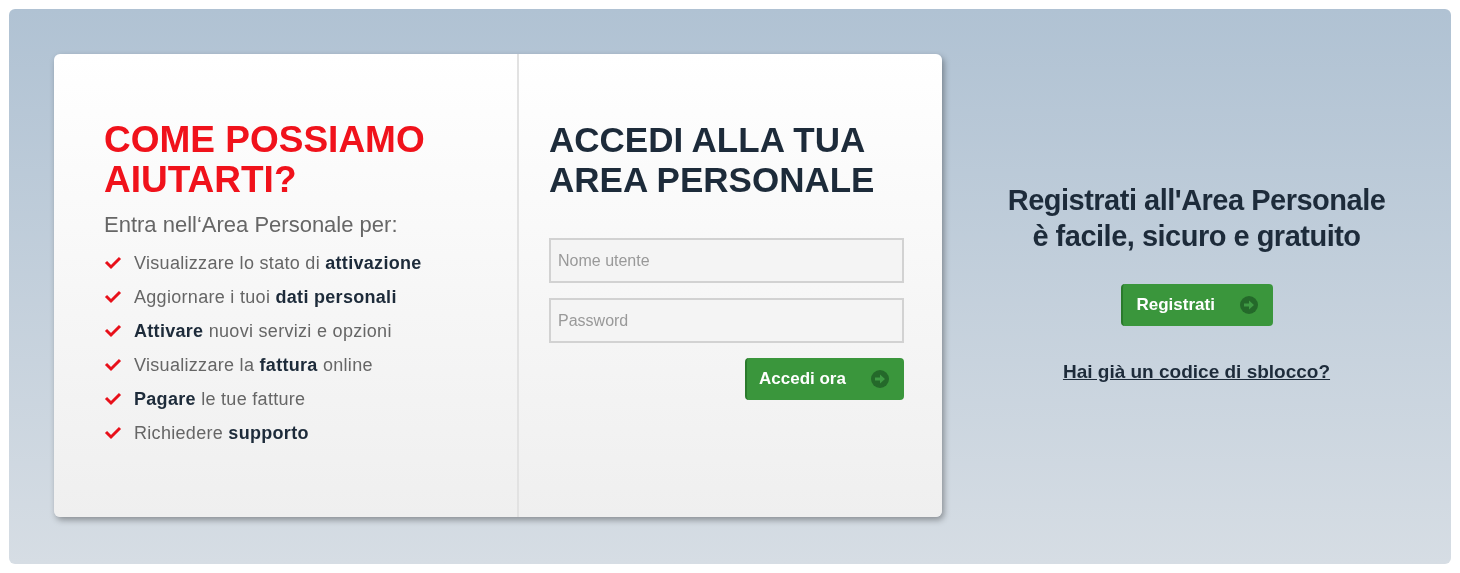 This screenshot has height=573, width=1460. Describe the element at coordinates (221, 433) in the screenshot. I see `feature-text: Richiedere supporto` at that location.